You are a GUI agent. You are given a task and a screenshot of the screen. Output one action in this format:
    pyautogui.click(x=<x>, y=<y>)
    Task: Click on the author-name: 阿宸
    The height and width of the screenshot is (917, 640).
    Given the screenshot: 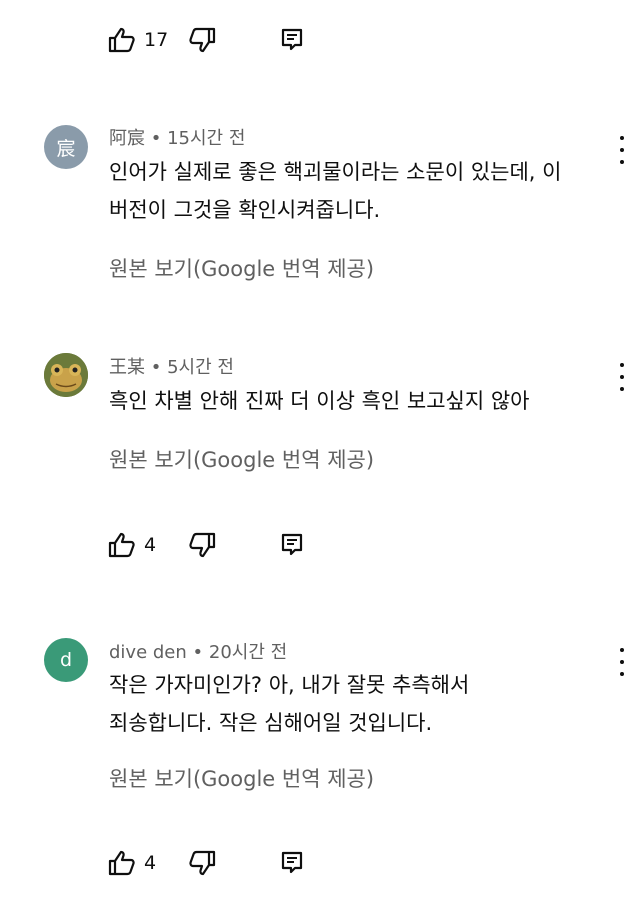 What is the action you would take?
    pyautogui.click(x=127, y=138)
    